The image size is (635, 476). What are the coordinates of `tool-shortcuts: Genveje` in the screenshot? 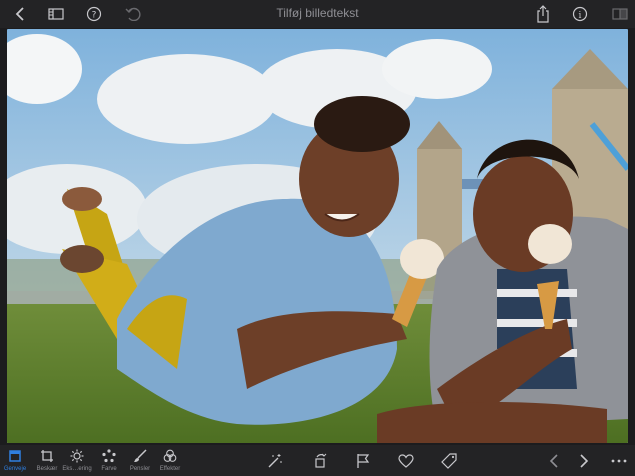 It's located at (16, 462).